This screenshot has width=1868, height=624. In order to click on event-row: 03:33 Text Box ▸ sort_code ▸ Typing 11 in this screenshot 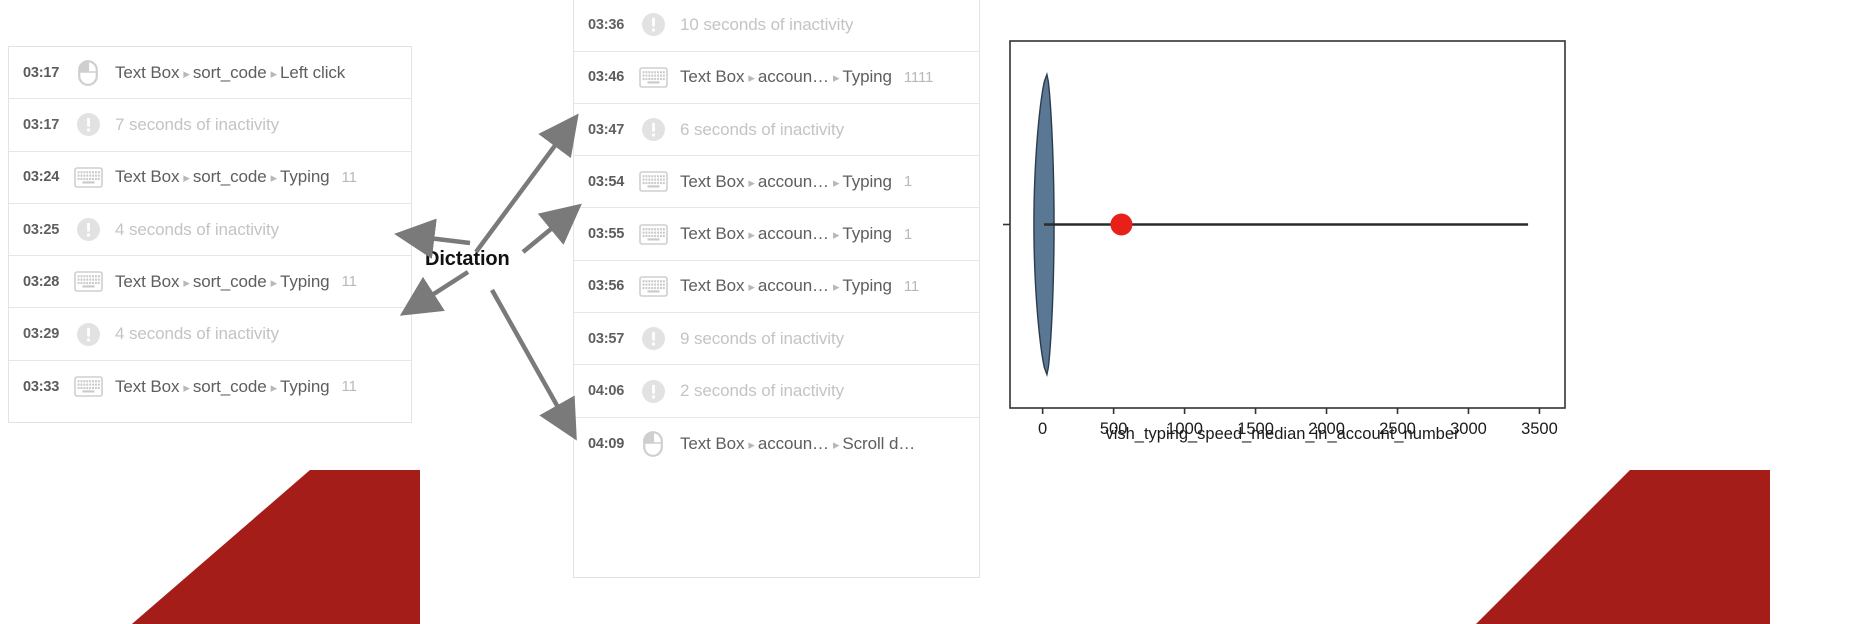, I will do `click(210, 387)`.